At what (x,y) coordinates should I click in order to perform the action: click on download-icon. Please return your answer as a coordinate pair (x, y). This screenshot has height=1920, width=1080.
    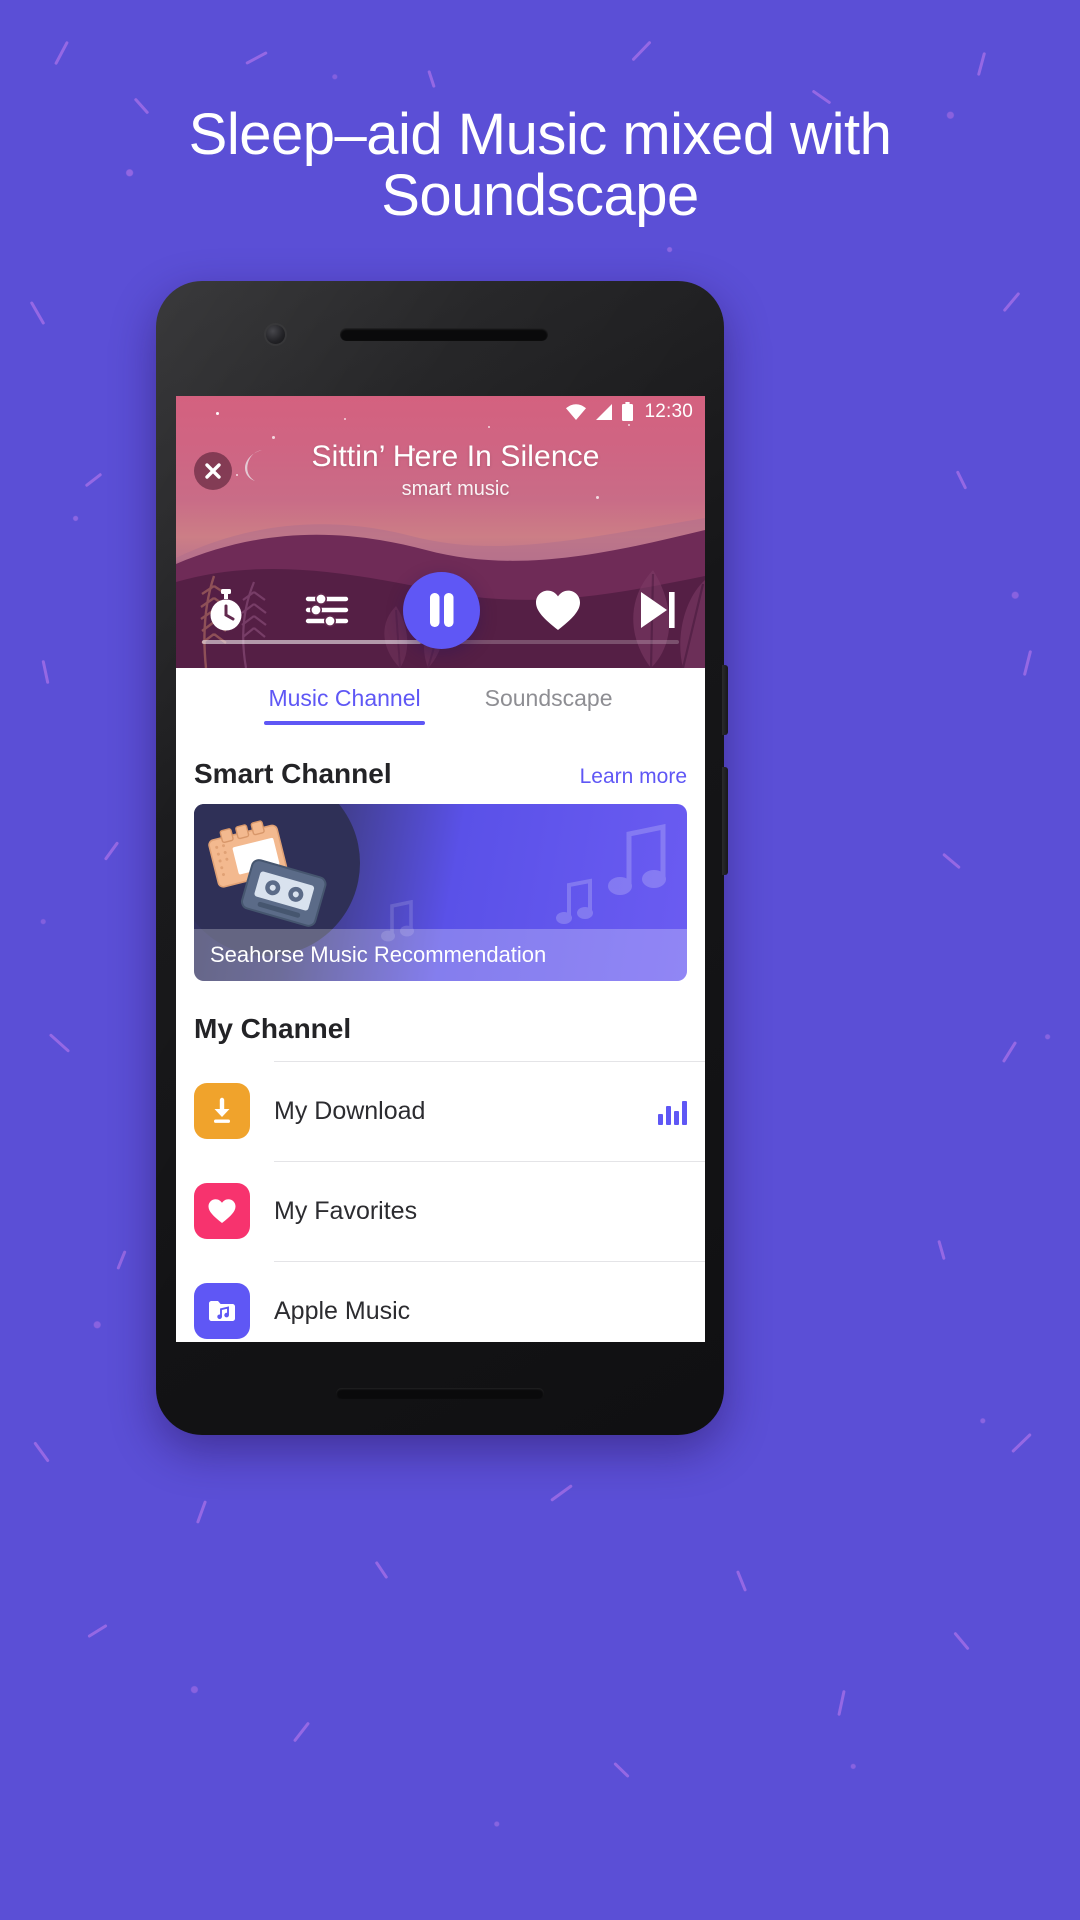
    Looking at the image, I should click on (222, 1111).